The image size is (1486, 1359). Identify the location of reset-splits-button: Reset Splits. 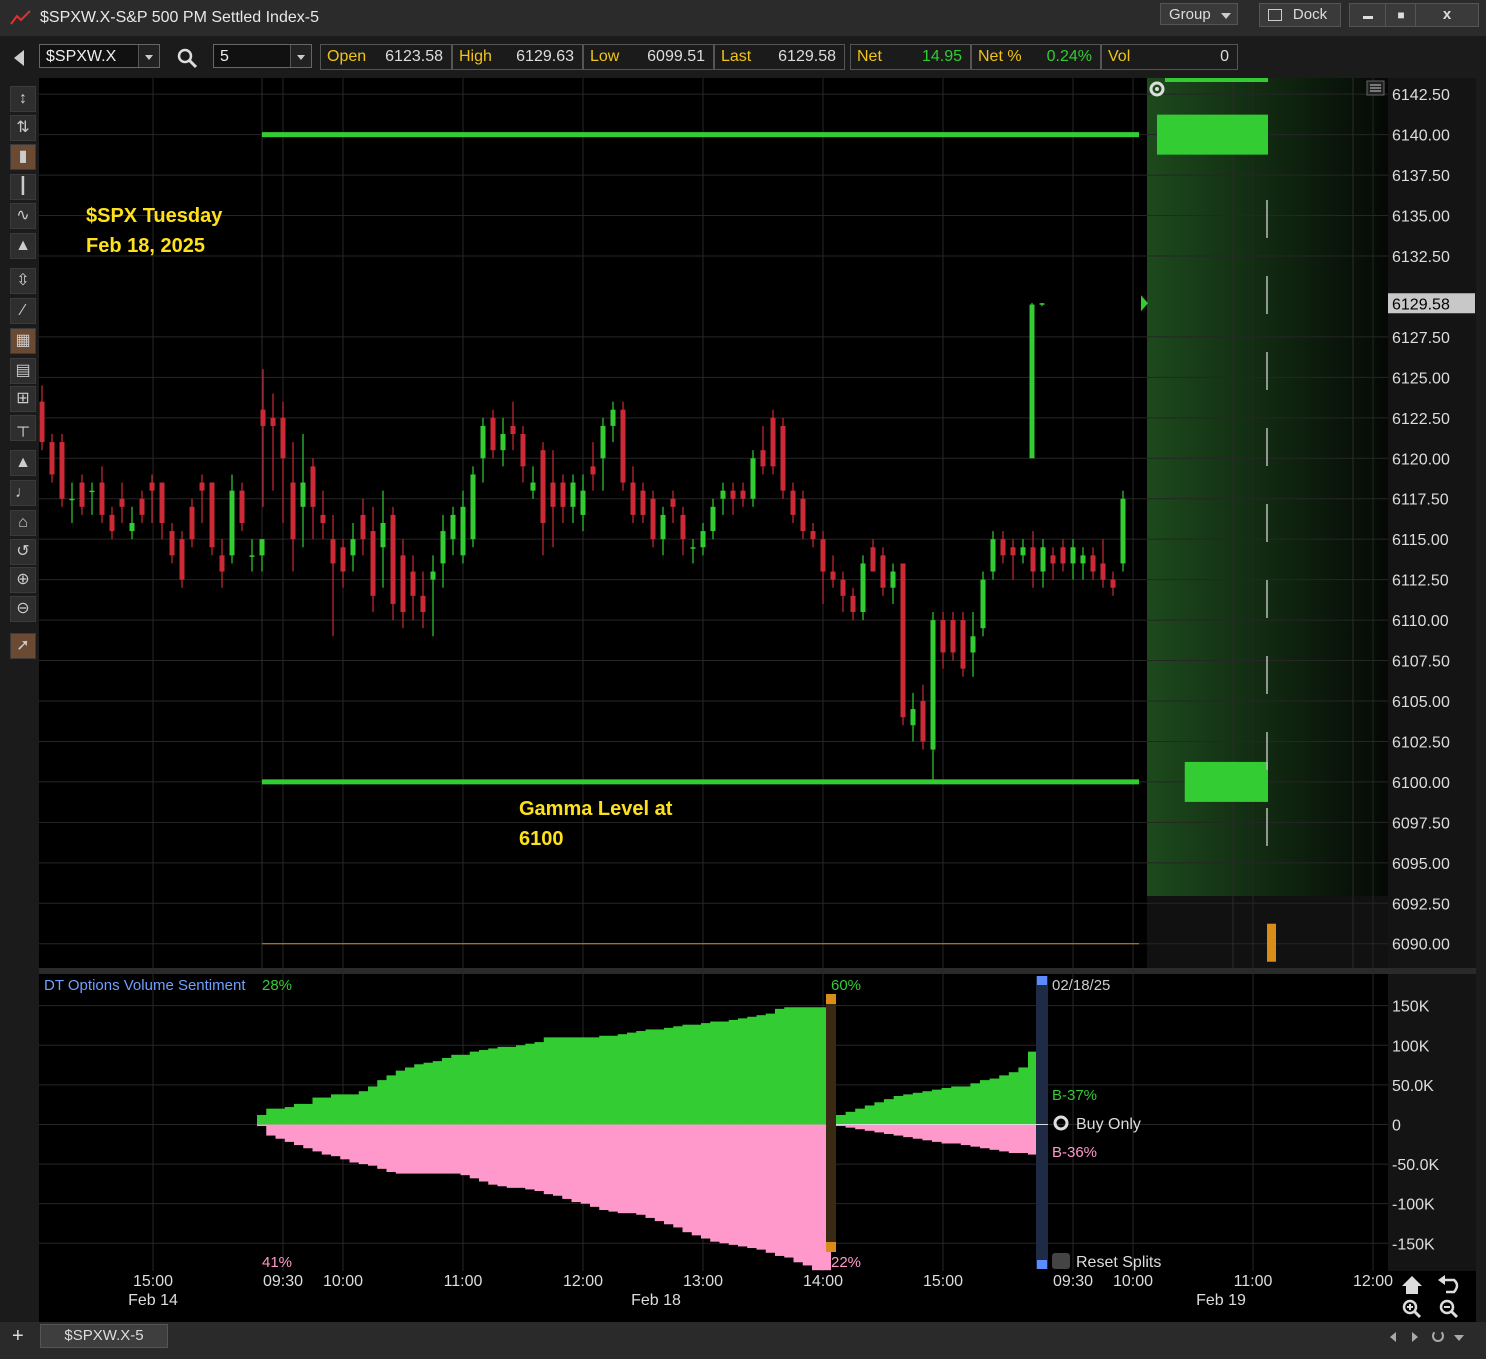
(1106, 1262).